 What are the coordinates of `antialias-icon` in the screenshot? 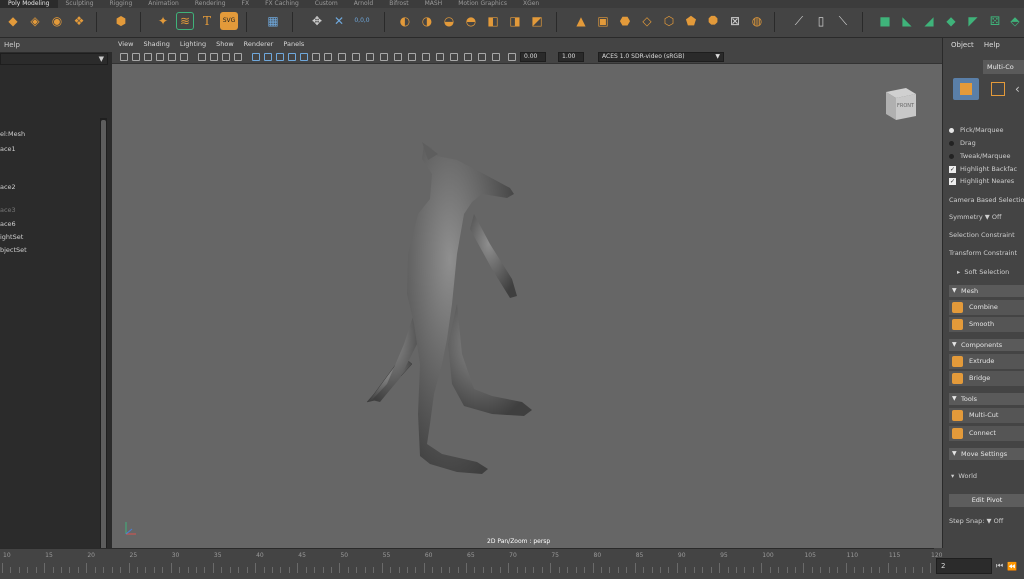 It's located at (342, 57).